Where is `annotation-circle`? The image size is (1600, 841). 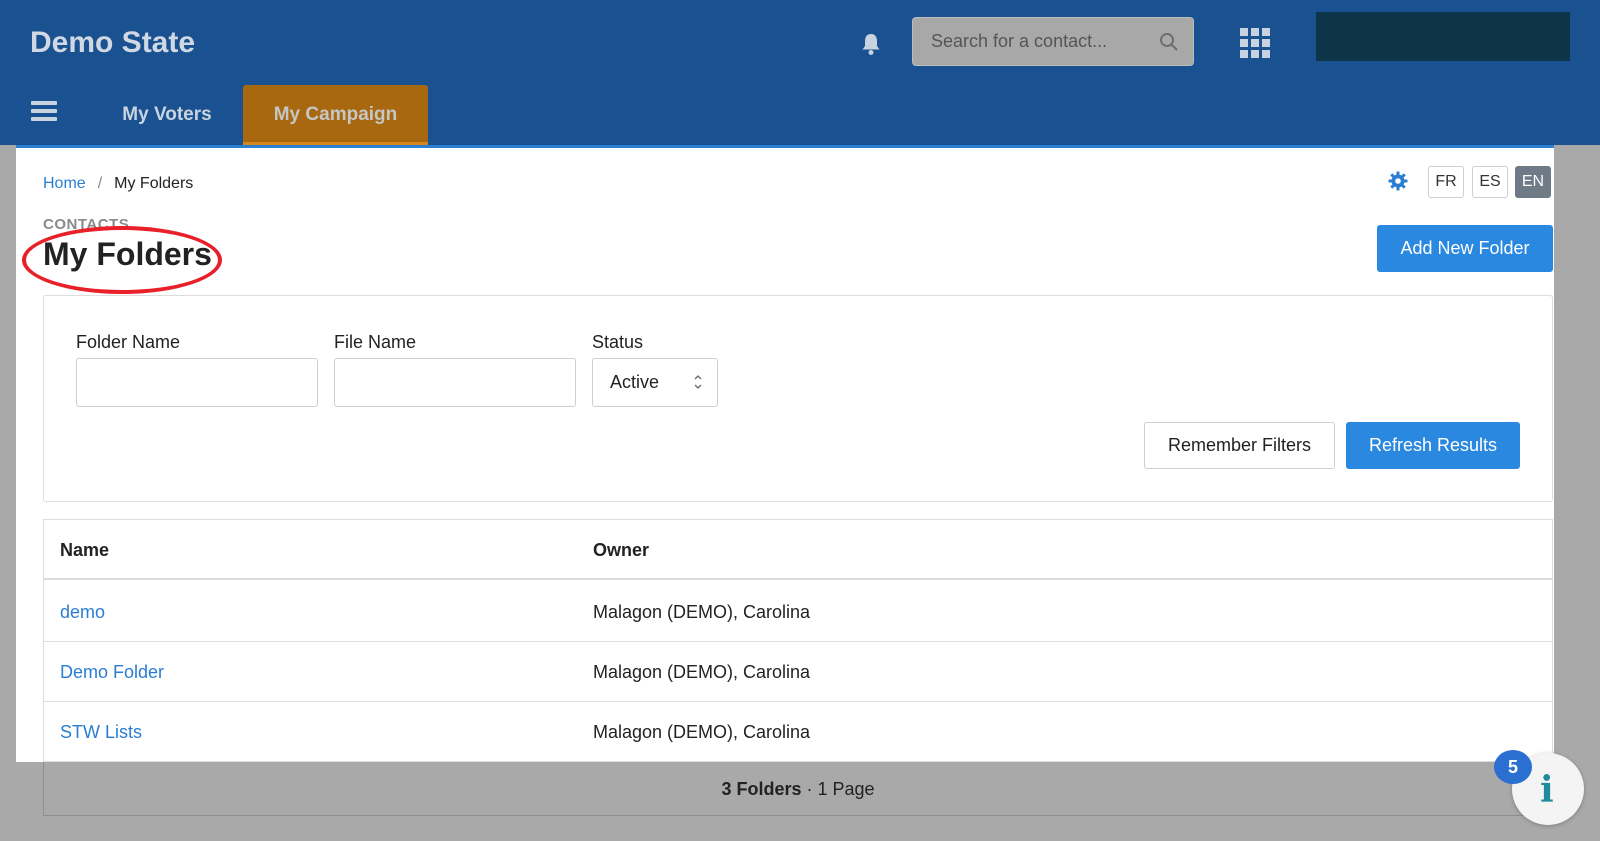 annotation-circle is located at coordinates (122, 260).